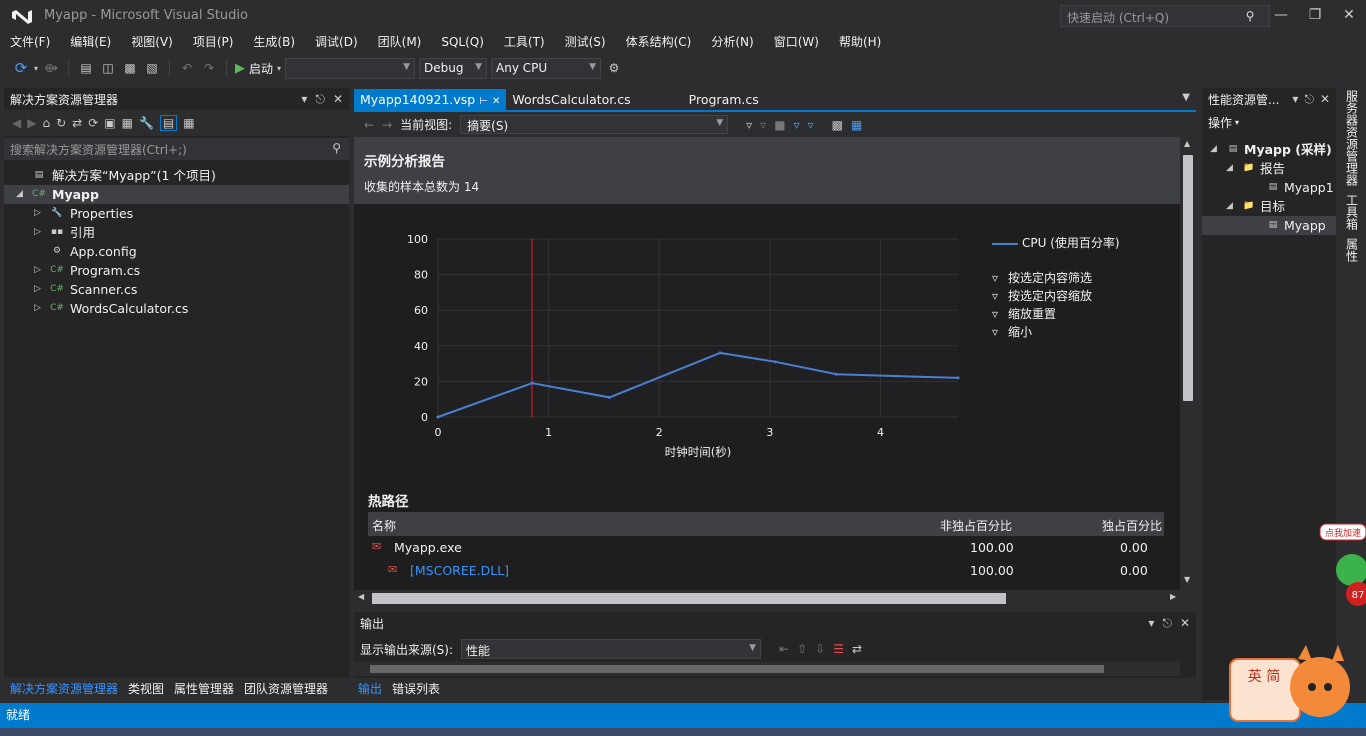 This screenshot has height=736, width=1366. I want to click on left-panel-tab: 团队资源管理器, so click(286, 688).